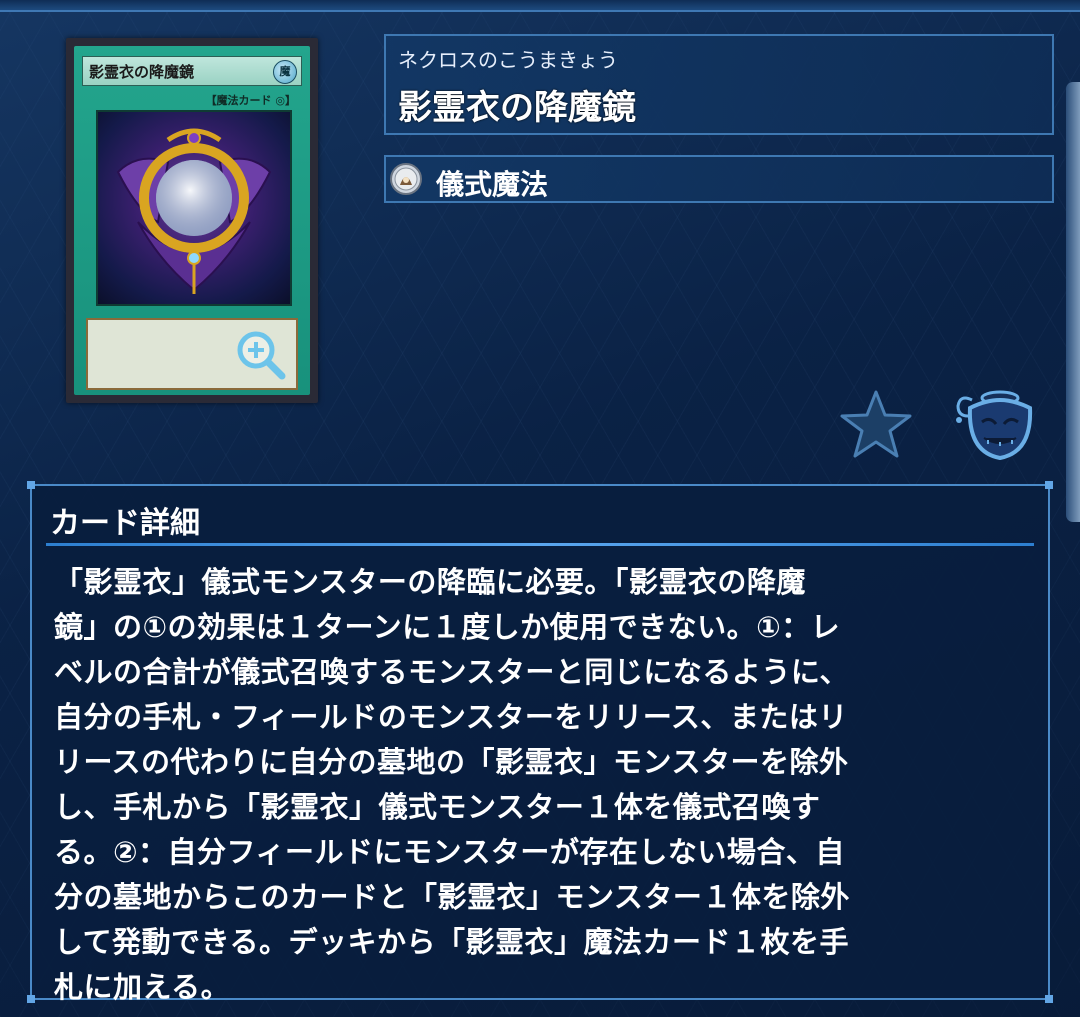 The image size is (1080, 1017). What do you see at coordinates (508, 60) in the screenshot?
I see `card-name-ruby: ネクロスのこうまきょう` at bounding box center [508, 60].